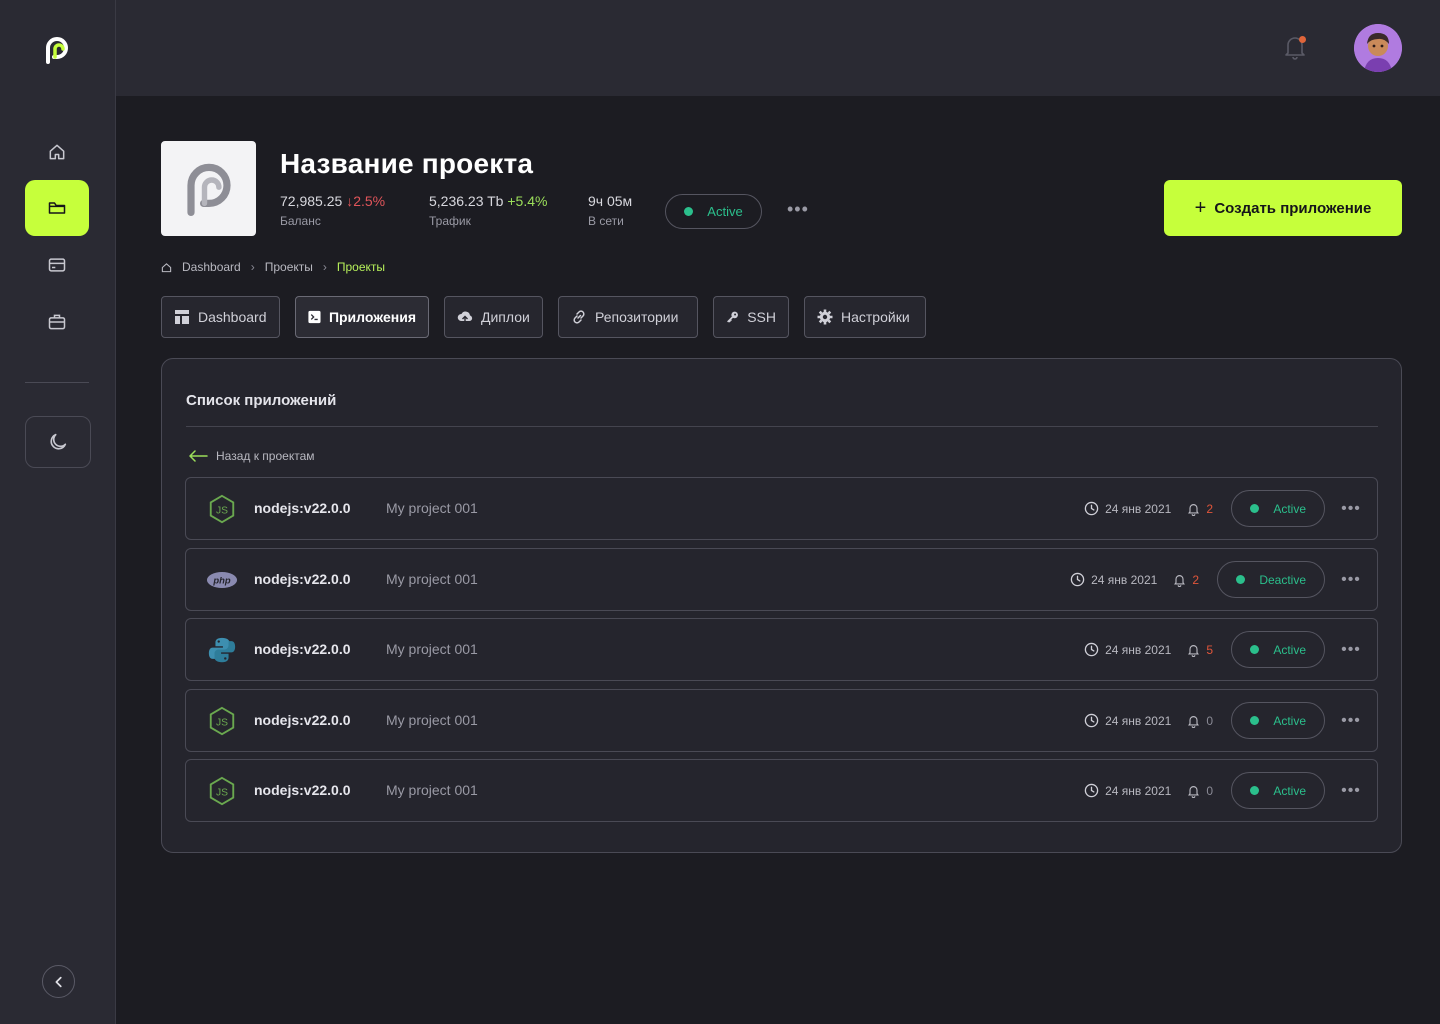 The height and width of the screenshot is (1024, 1440). I want to click on app-logo, so click(58, 50).